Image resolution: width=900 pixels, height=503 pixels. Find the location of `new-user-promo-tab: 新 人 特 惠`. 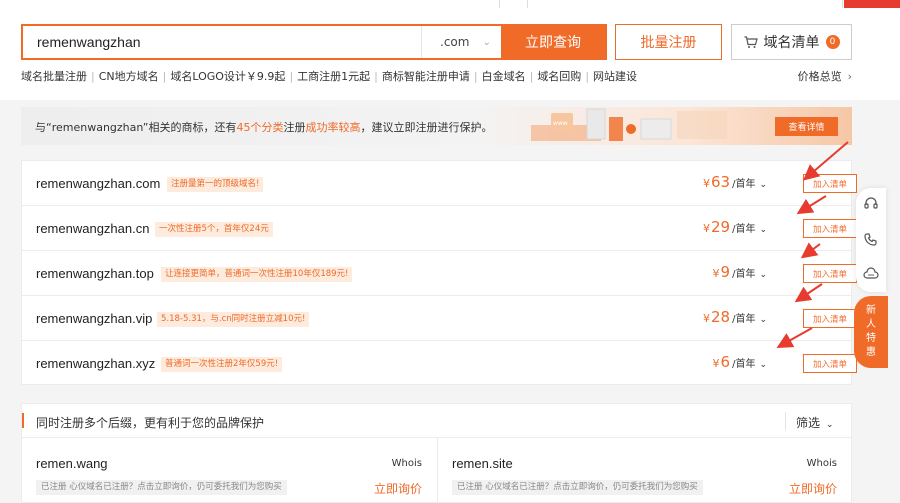

new-user-promo-tab: 新 人 特 惠 is located at coordinates (871, 332).